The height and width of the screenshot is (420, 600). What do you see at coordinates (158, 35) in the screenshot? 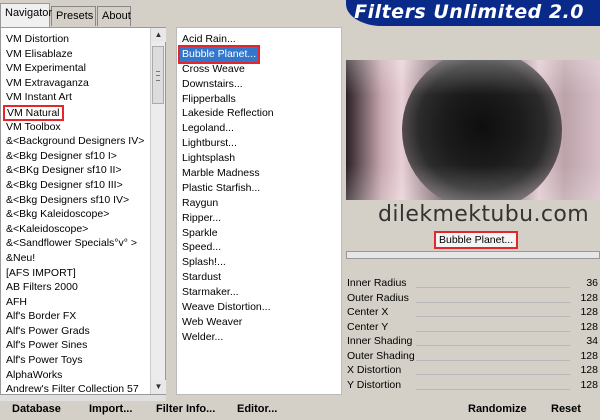
I see `scroll-up-icon: ▲` at bounding box center [158, 35].